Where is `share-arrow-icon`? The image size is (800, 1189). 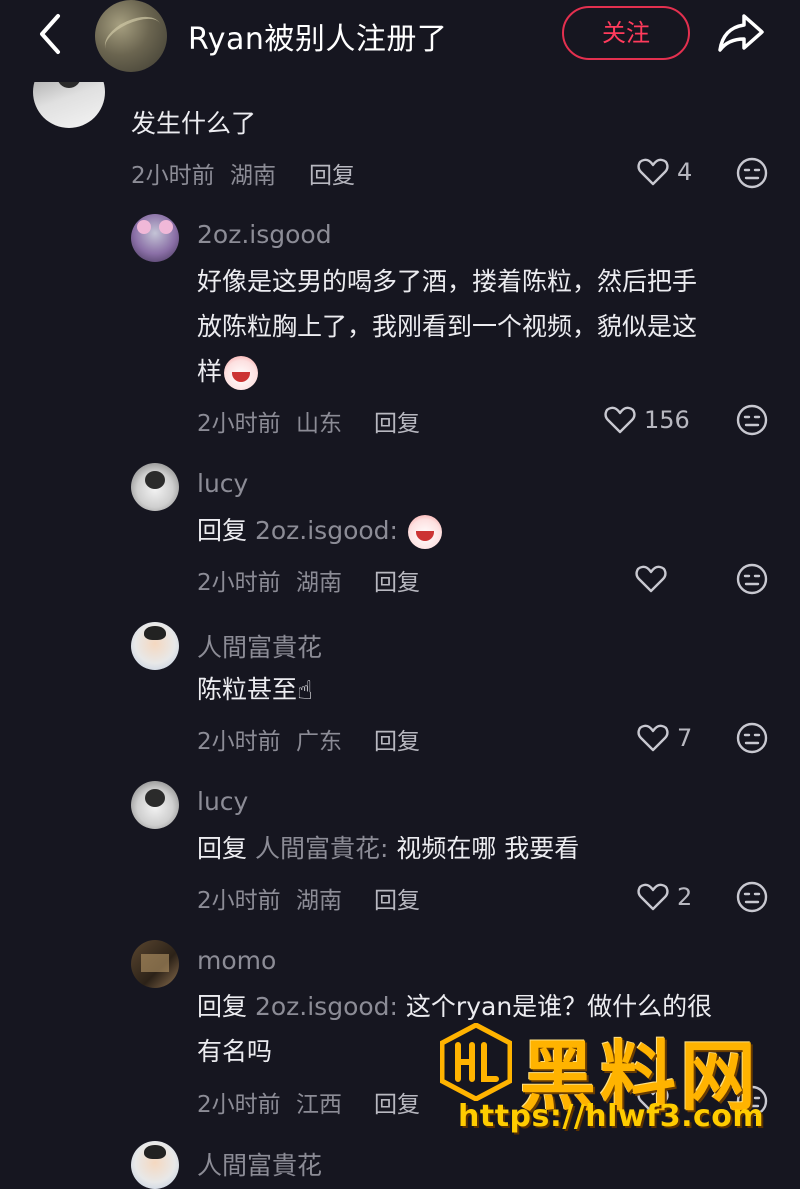 share-arrow-icon is located at coordinates (741, 33).